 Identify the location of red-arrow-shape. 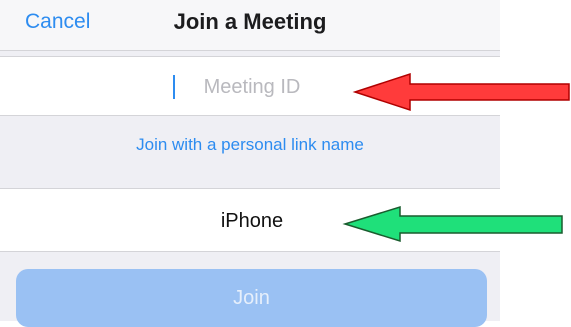
(461, 92).